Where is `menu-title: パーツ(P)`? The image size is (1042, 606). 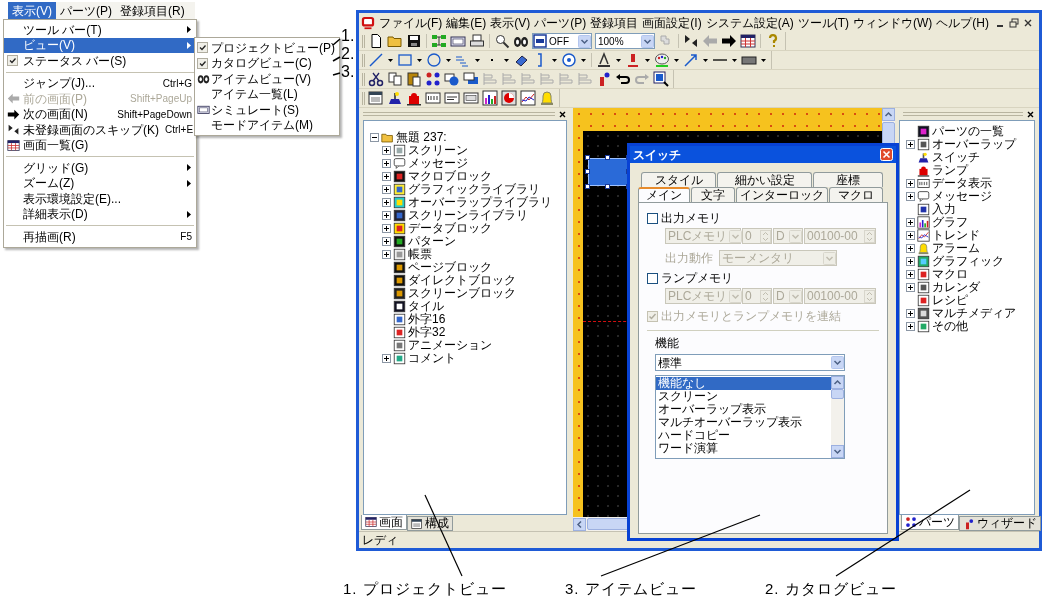
menu-title: パーツ(P) is located at coordinates (86, 10).